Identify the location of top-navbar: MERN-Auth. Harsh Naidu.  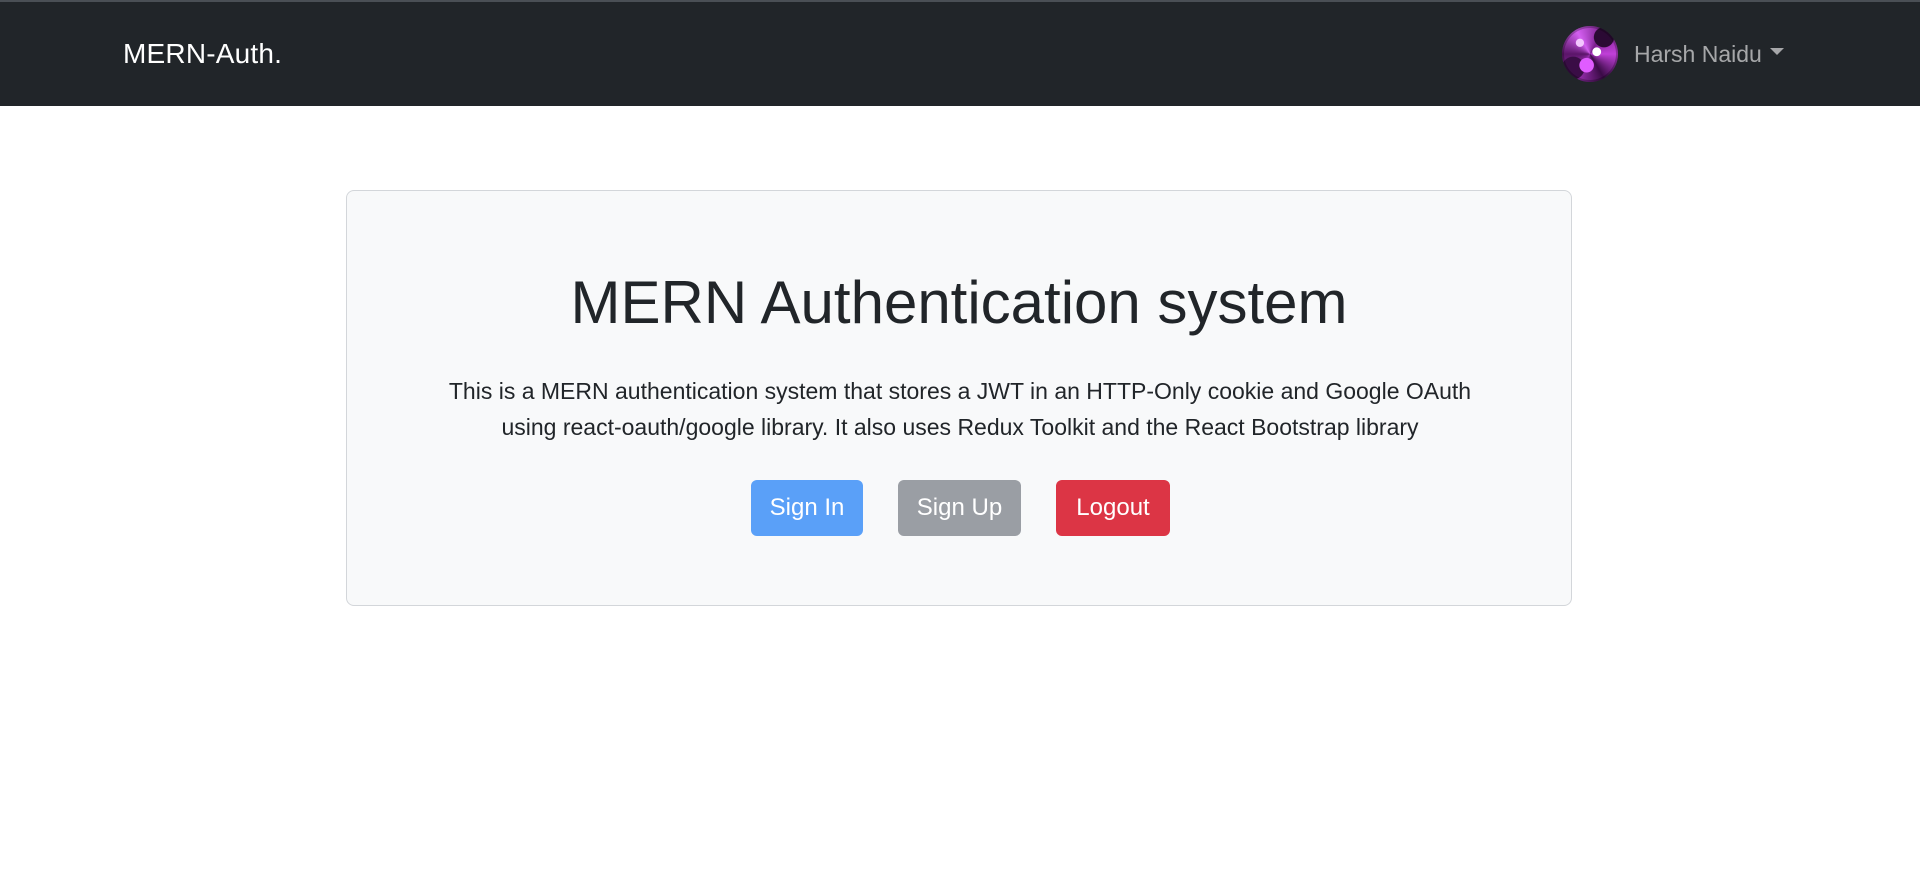
(960, 54).